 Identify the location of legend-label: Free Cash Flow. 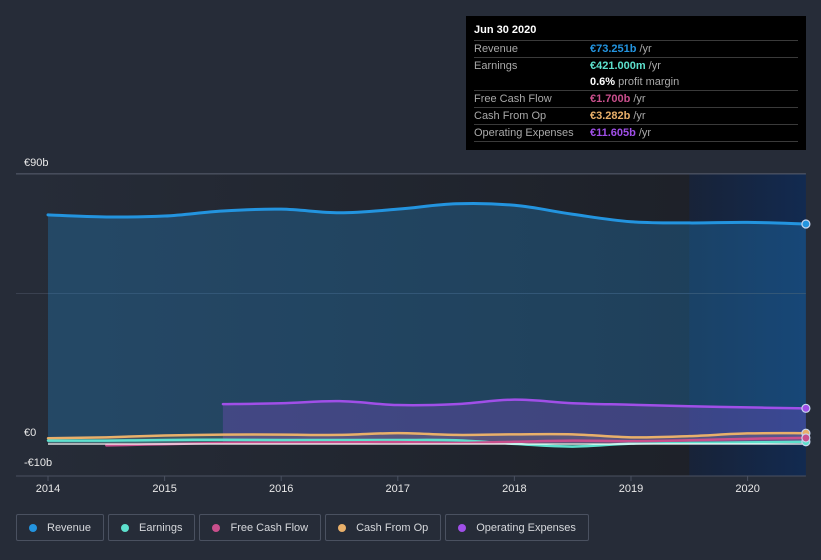
(269, 527).